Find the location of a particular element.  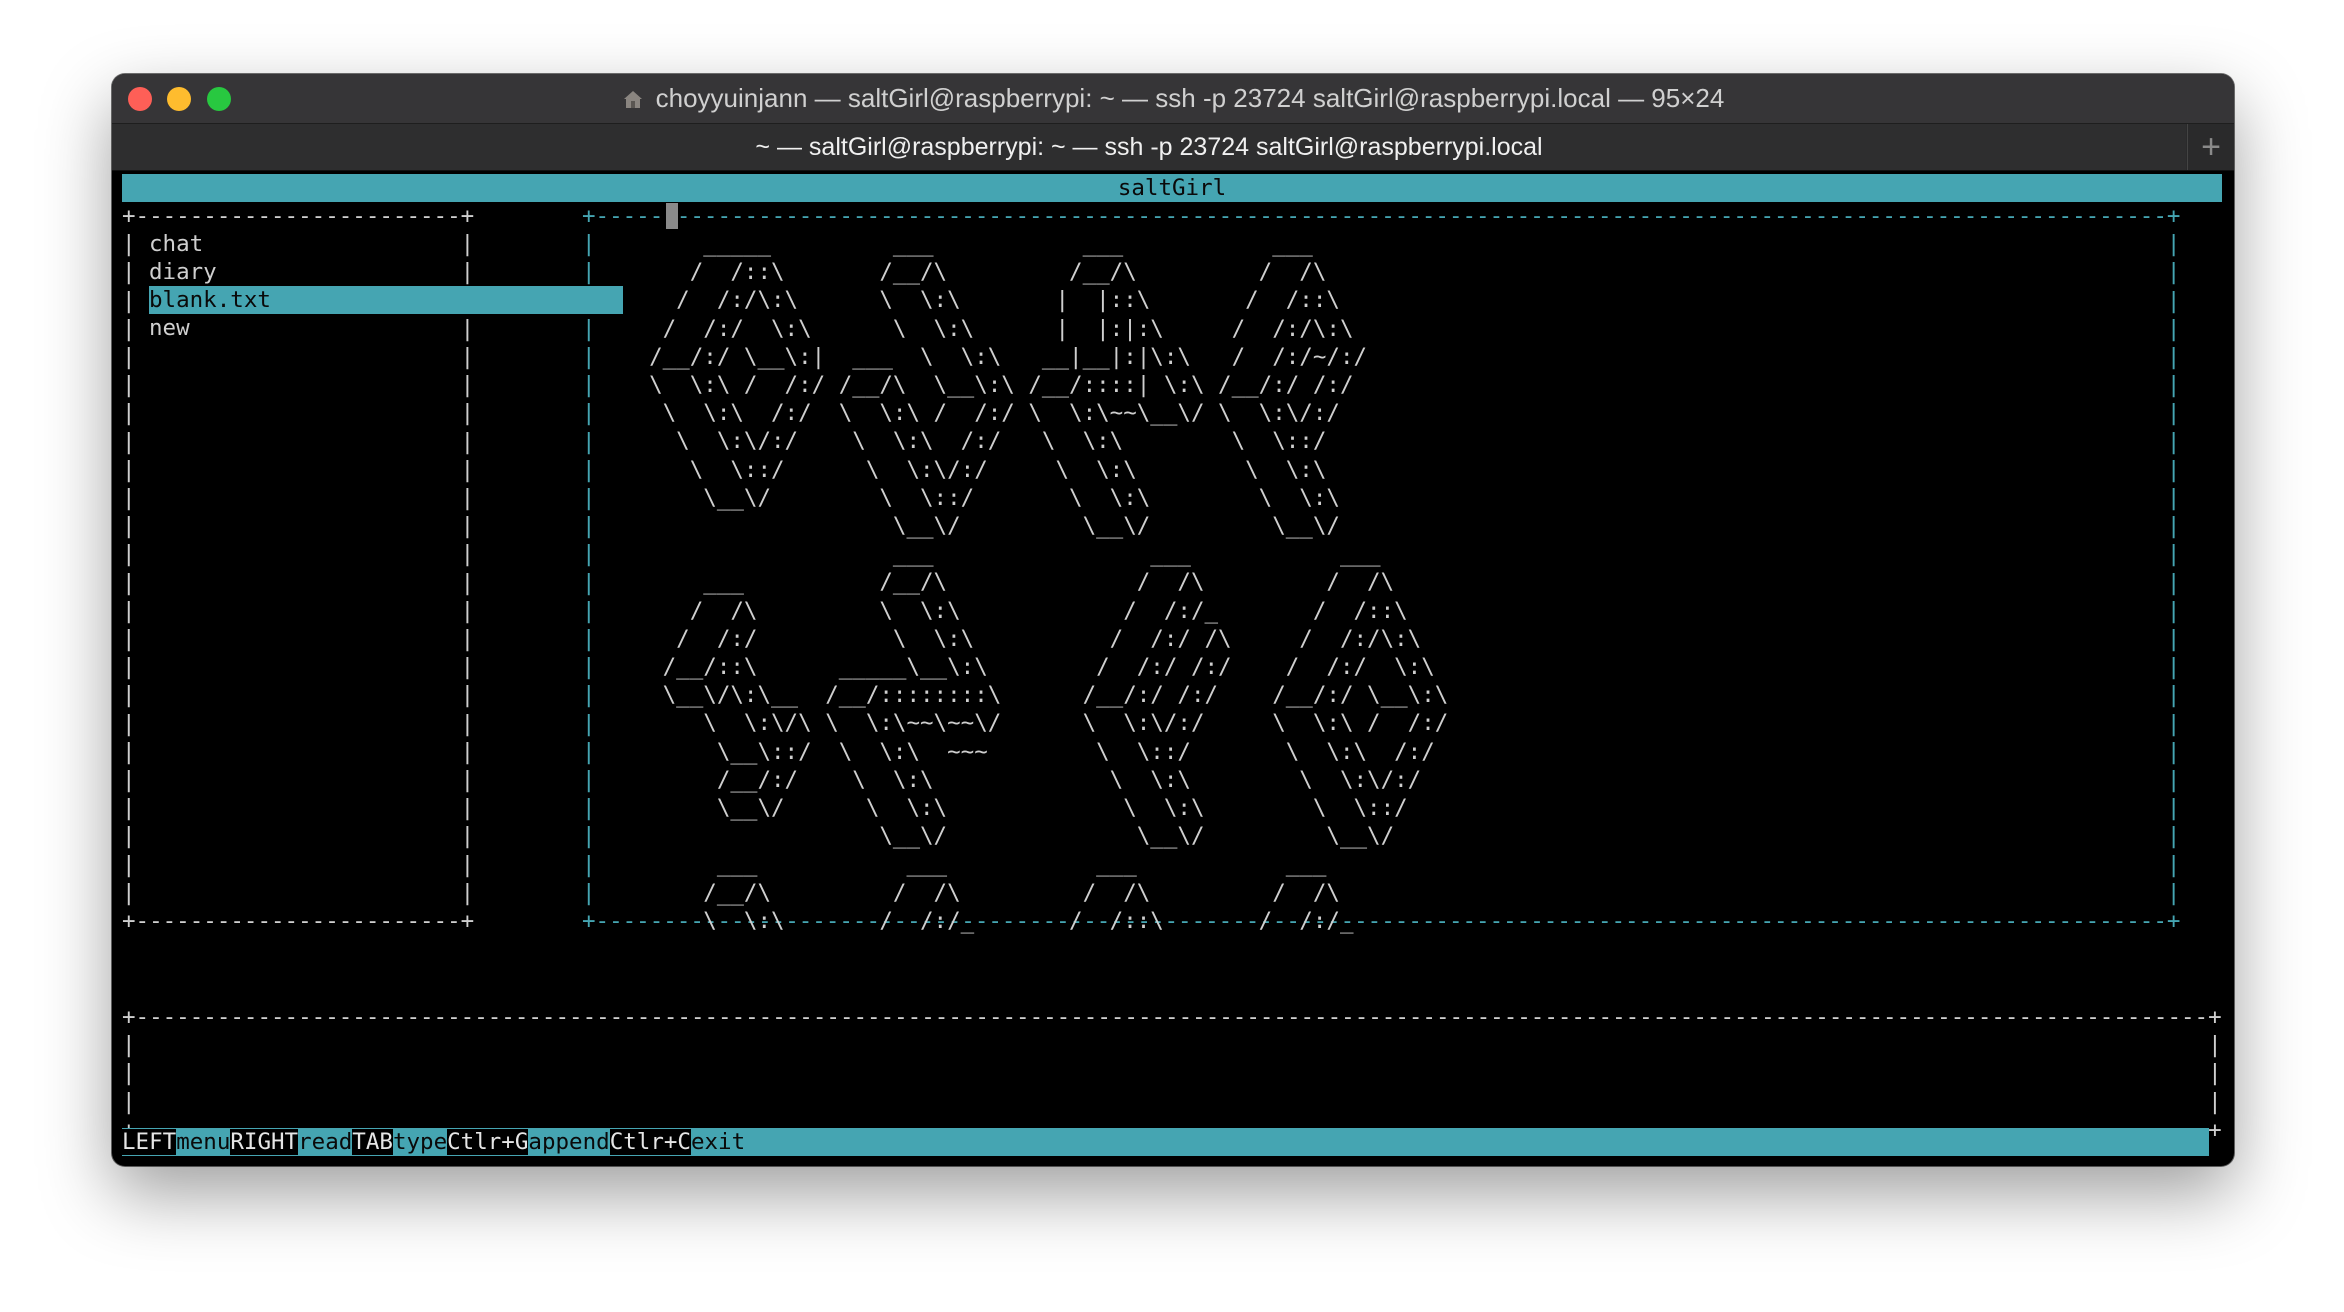

status-action: menu is located at coordinates (203, 1142).